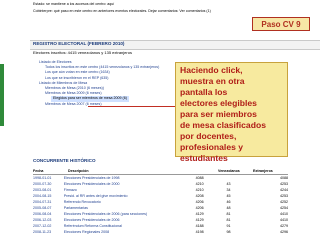 The width and height of the screenshot is (320, 240). Describe the element at coordinates (223, 125) in the screenshot. I see `callout-line: de mesa clasificados` at that location.